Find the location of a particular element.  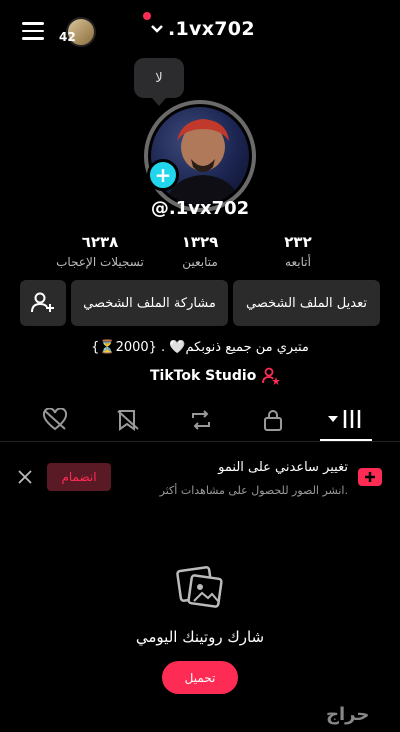

tab-reposts is located at coordinates (201, 422).